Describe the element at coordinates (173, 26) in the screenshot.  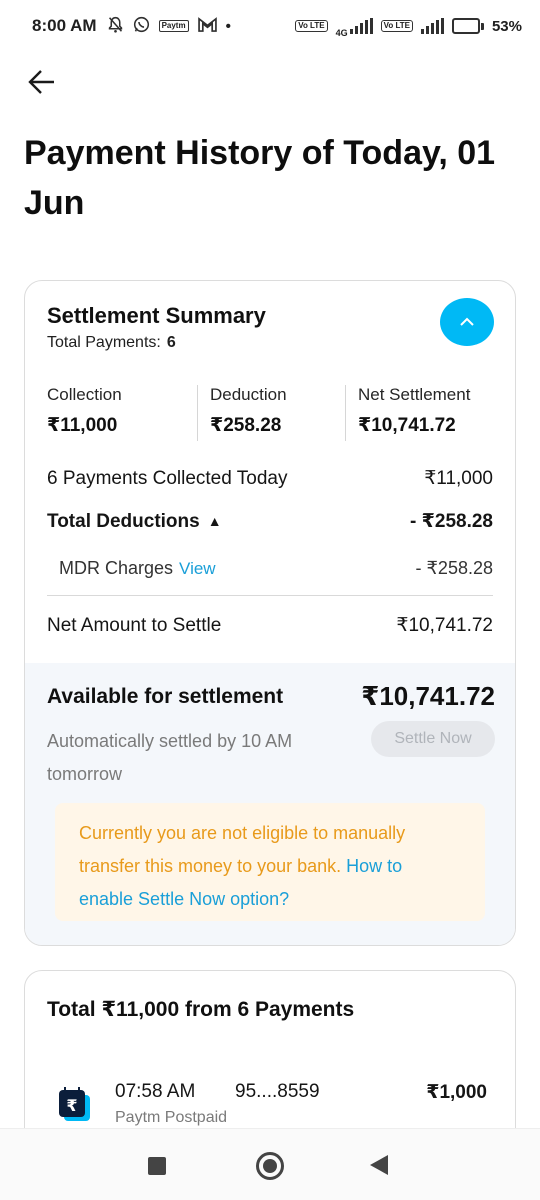
I see `paytm-icon: Paytm` at that location.